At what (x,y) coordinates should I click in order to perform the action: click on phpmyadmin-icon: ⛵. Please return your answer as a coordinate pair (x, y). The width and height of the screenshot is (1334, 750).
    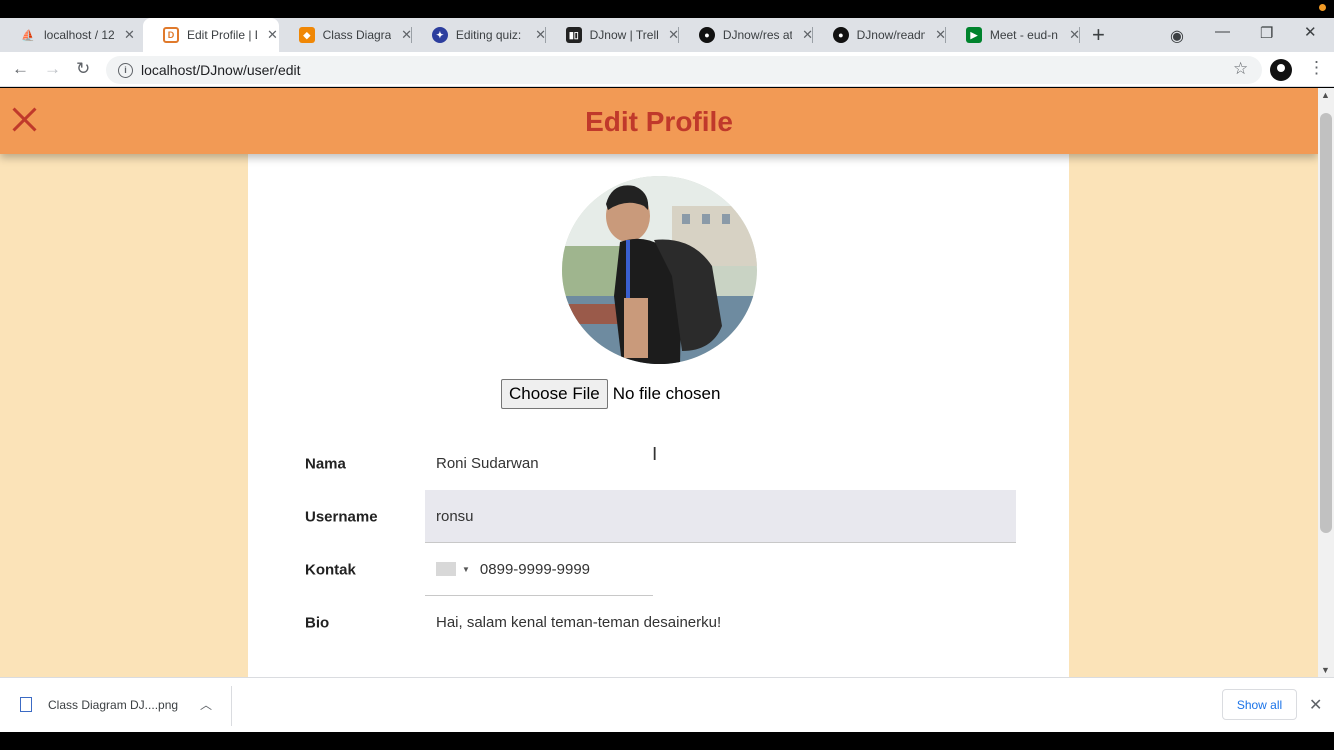
    Looking at the image, I should click on (28, 35).